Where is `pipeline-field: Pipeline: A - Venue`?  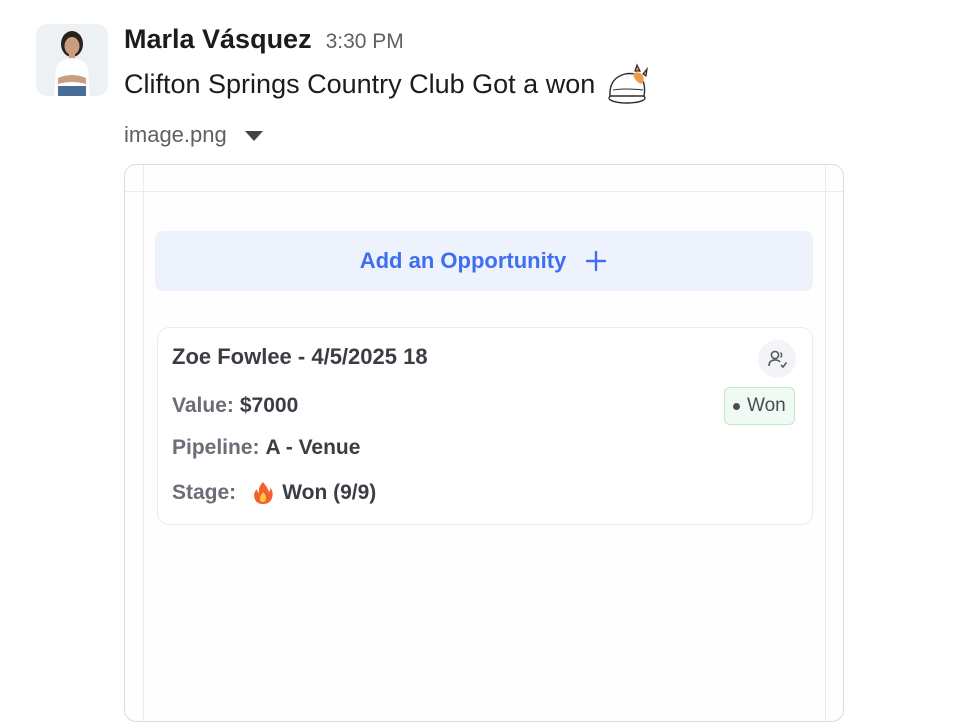
pipeline-field: Pipeline: A - Venue is located at coordinates (266, 448).